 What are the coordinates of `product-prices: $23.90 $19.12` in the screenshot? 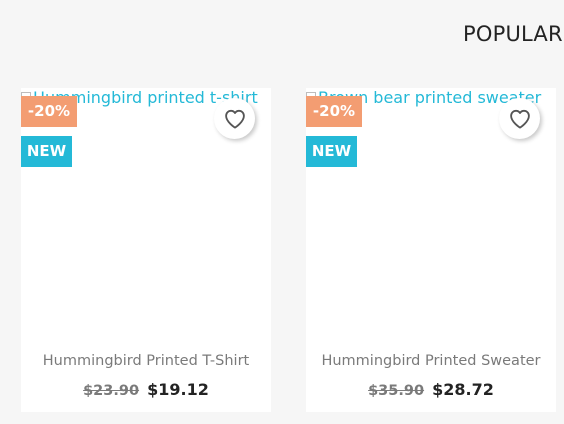 It's located at (146, 389).